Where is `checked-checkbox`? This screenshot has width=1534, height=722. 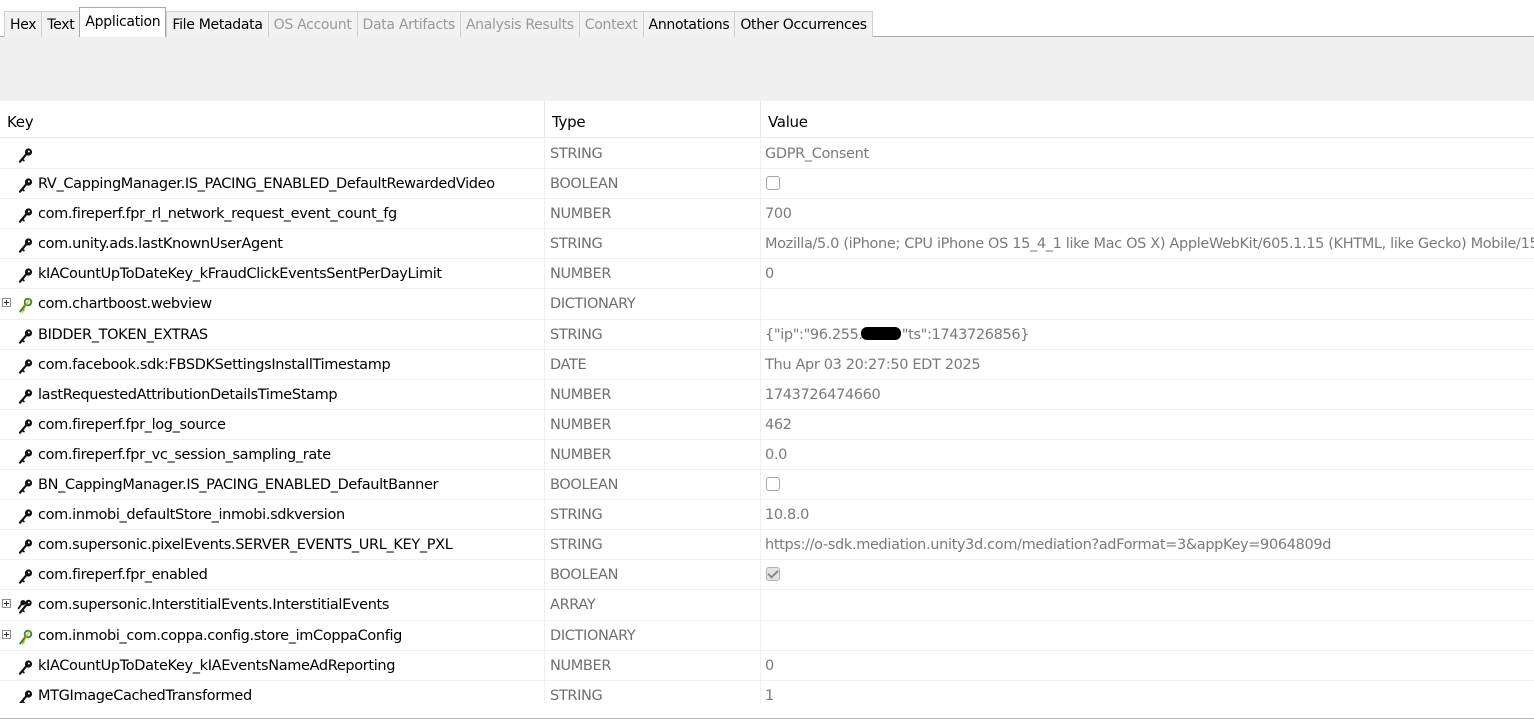
checked-checkbox is located at coordinates (773, 573).